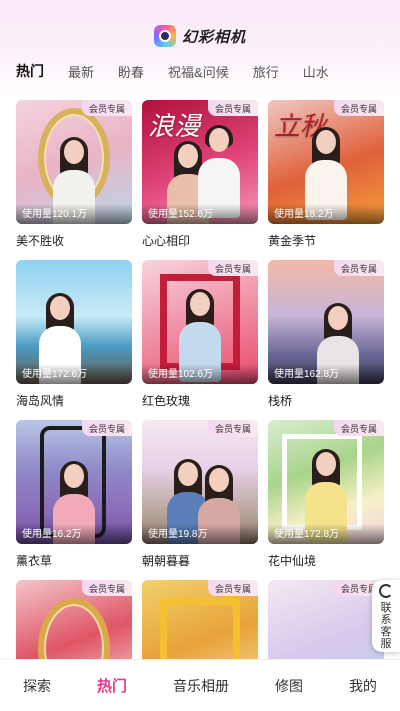 The height and width of the screenshot is (711, 400). What do you see at coordinates (34, 561) in the screenshot?
I see `template-title: 薰衣草` at bounding box center [34, 561].